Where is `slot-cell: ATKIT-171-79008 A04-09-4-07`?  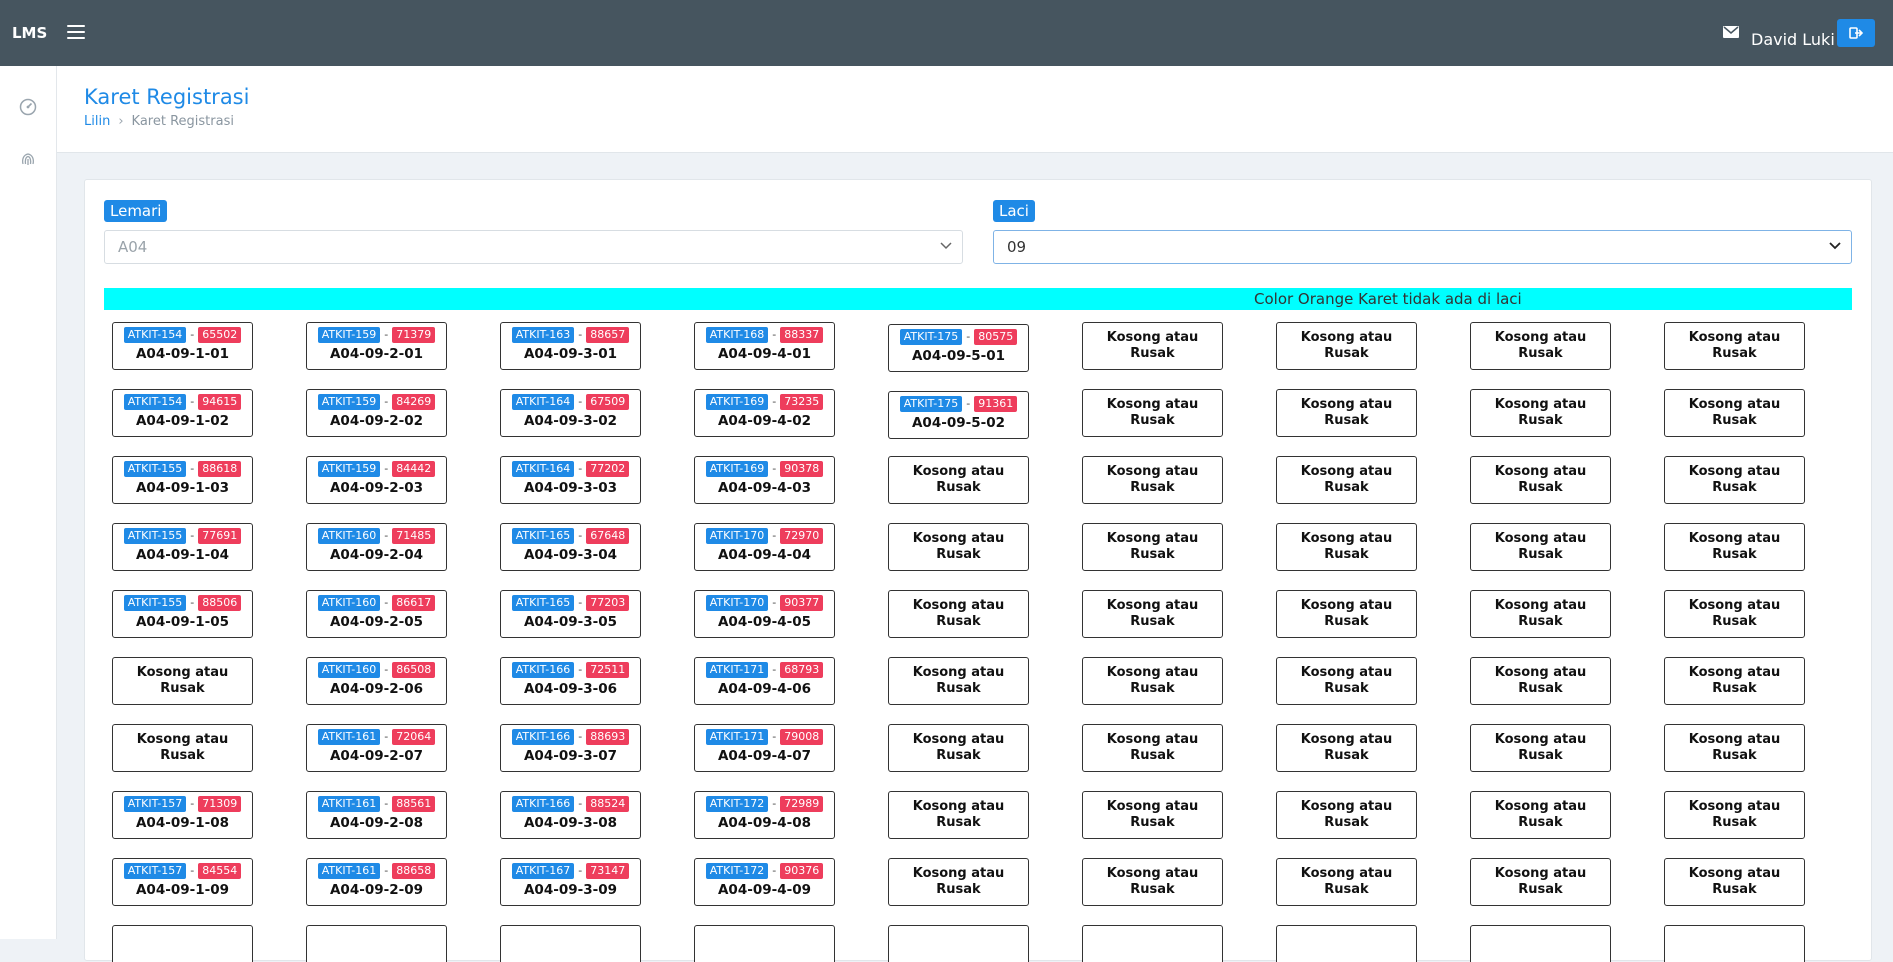
slot-cell: ATKIT-171-79008 A04-09-4-07 is located at coordinates (764, 748).